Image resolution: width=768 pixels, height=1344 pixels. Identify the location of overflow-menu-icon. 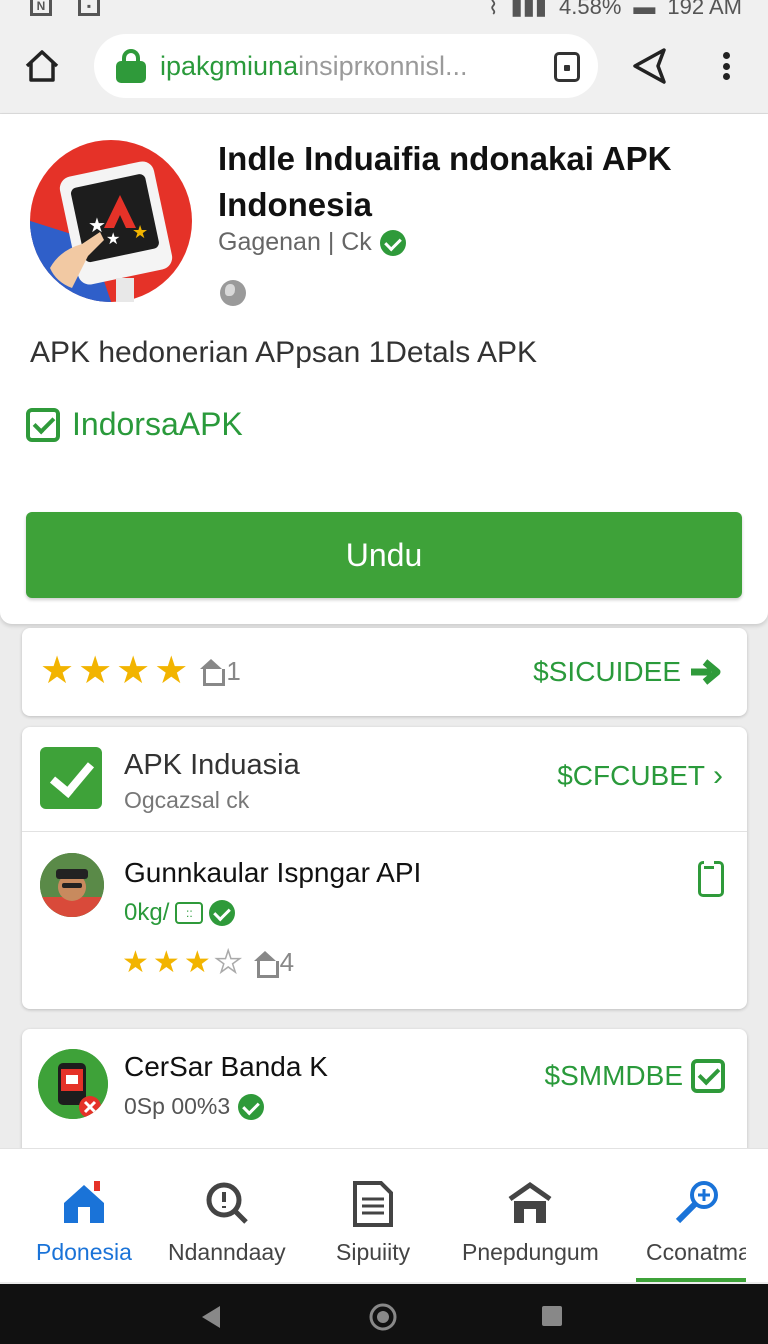
(726, 66).